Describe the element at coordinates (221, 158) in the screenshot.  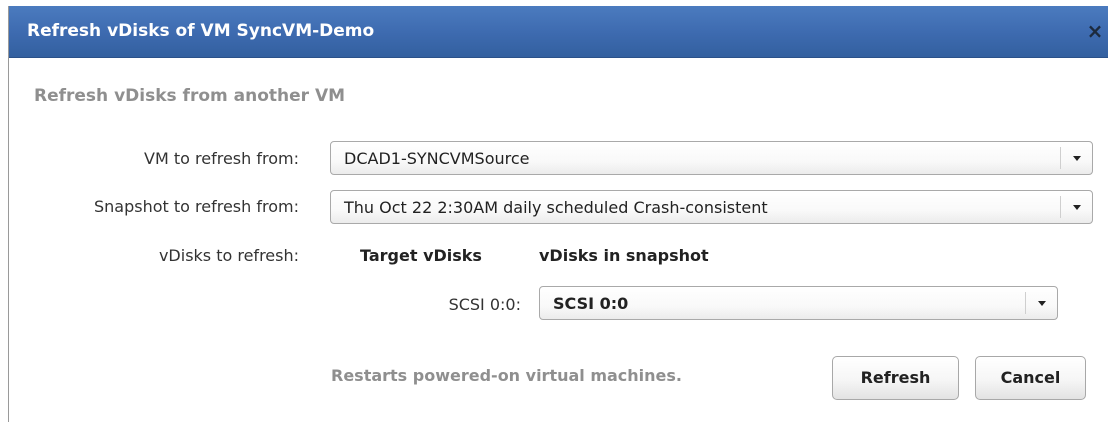
I see `vm-label: VM to refresh from:` at that location.